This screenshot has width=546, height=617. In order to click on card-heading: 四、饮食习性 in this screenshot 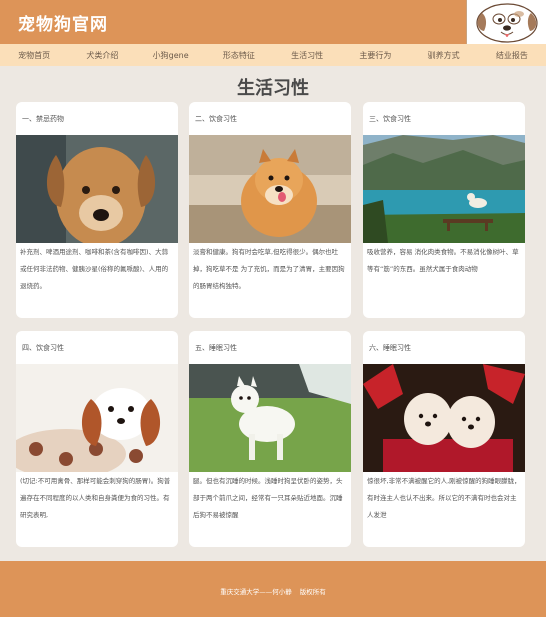, I will do `click(43, 348)`.